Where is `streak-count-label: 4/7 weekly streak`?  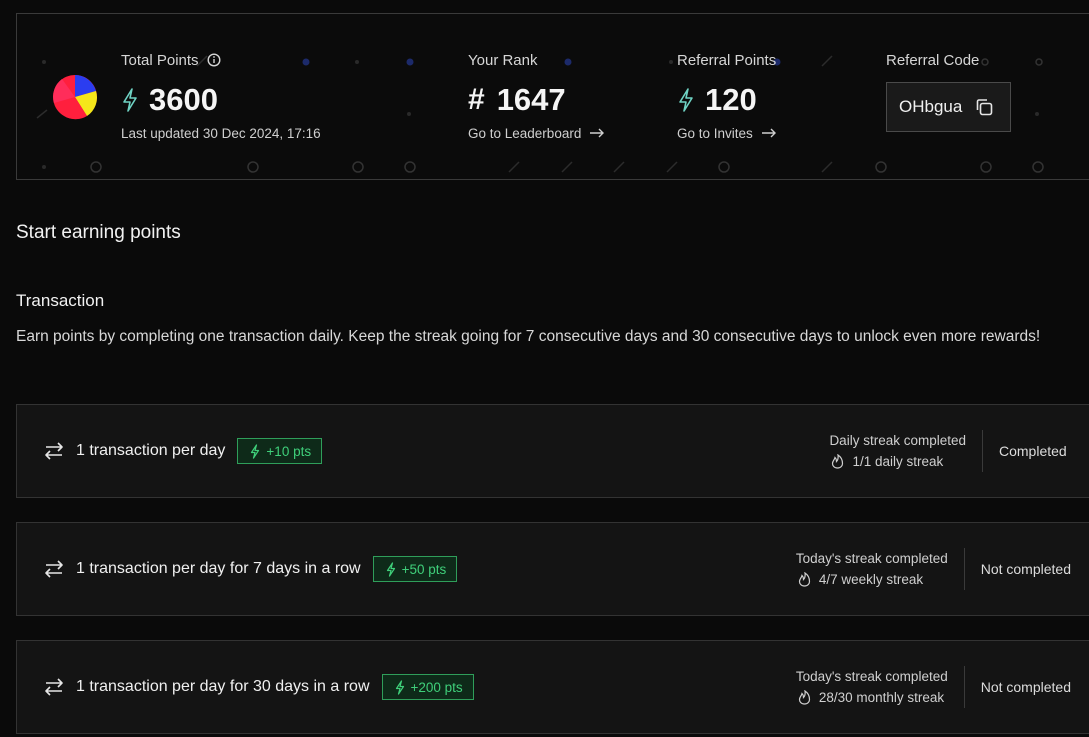 streak-count-label: 4/7 weekly streak is located at coordinates (871, 579).